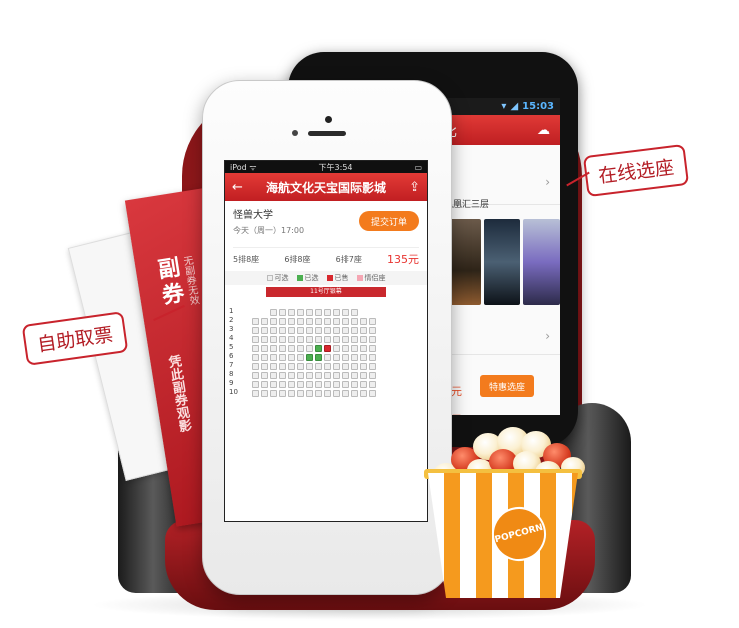 The height and width of the screenshot is (628, 739). Describe the element at coordinates (237, 187) in the screenshot. I see `back-arrow-icon: ←` at that location.